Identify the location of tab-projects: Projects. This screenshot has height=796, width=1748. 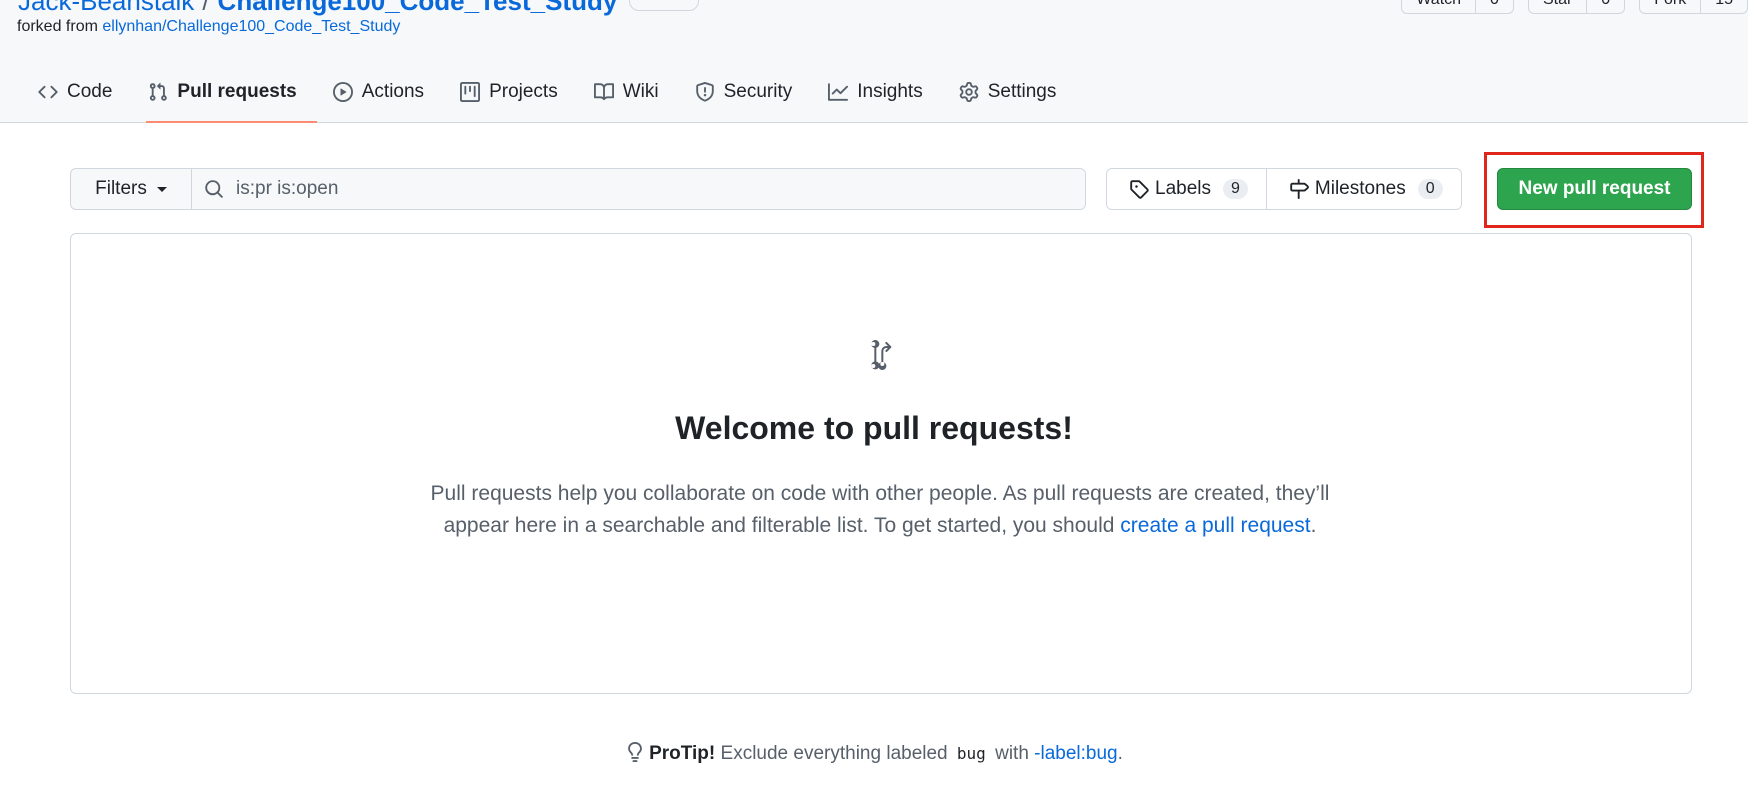
(509, 91).